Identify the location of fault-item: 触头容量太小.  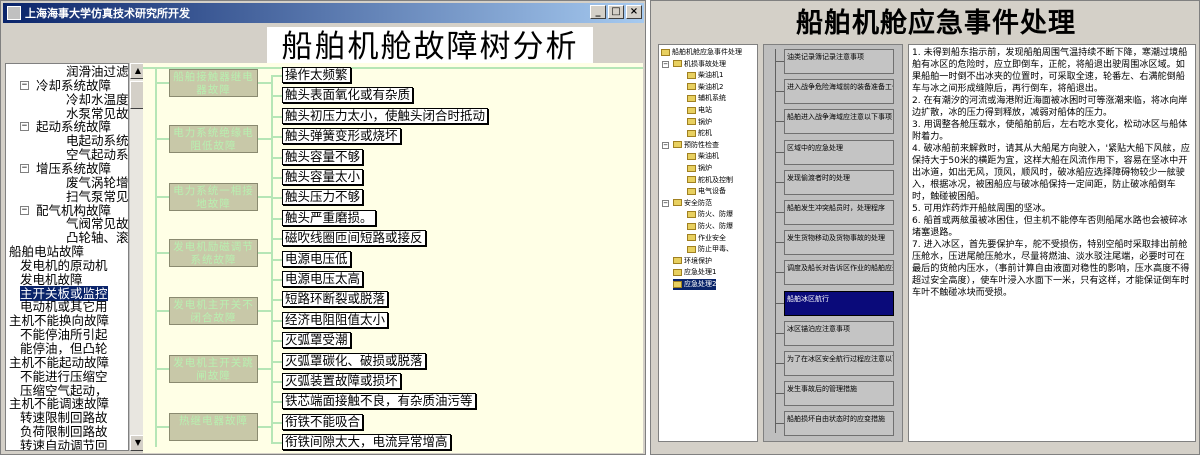
(323, 177).